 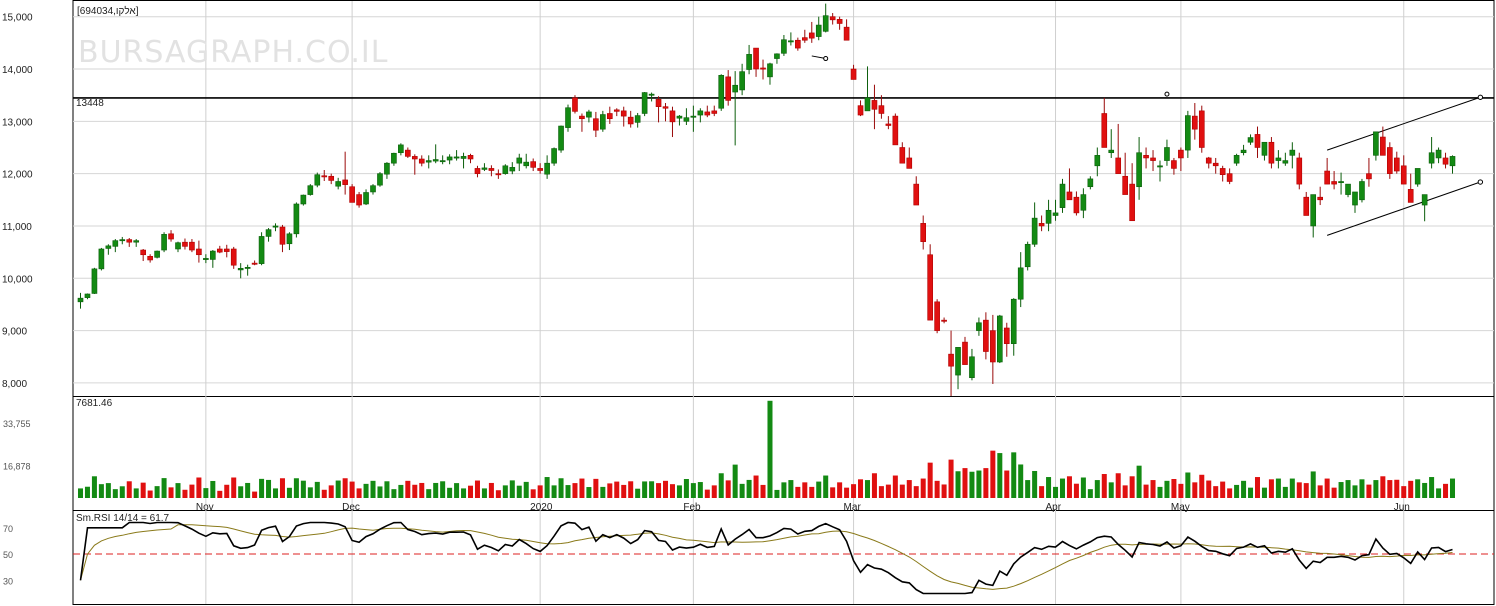 I want to click on month-label: Nov, so click(x=205, y=507).